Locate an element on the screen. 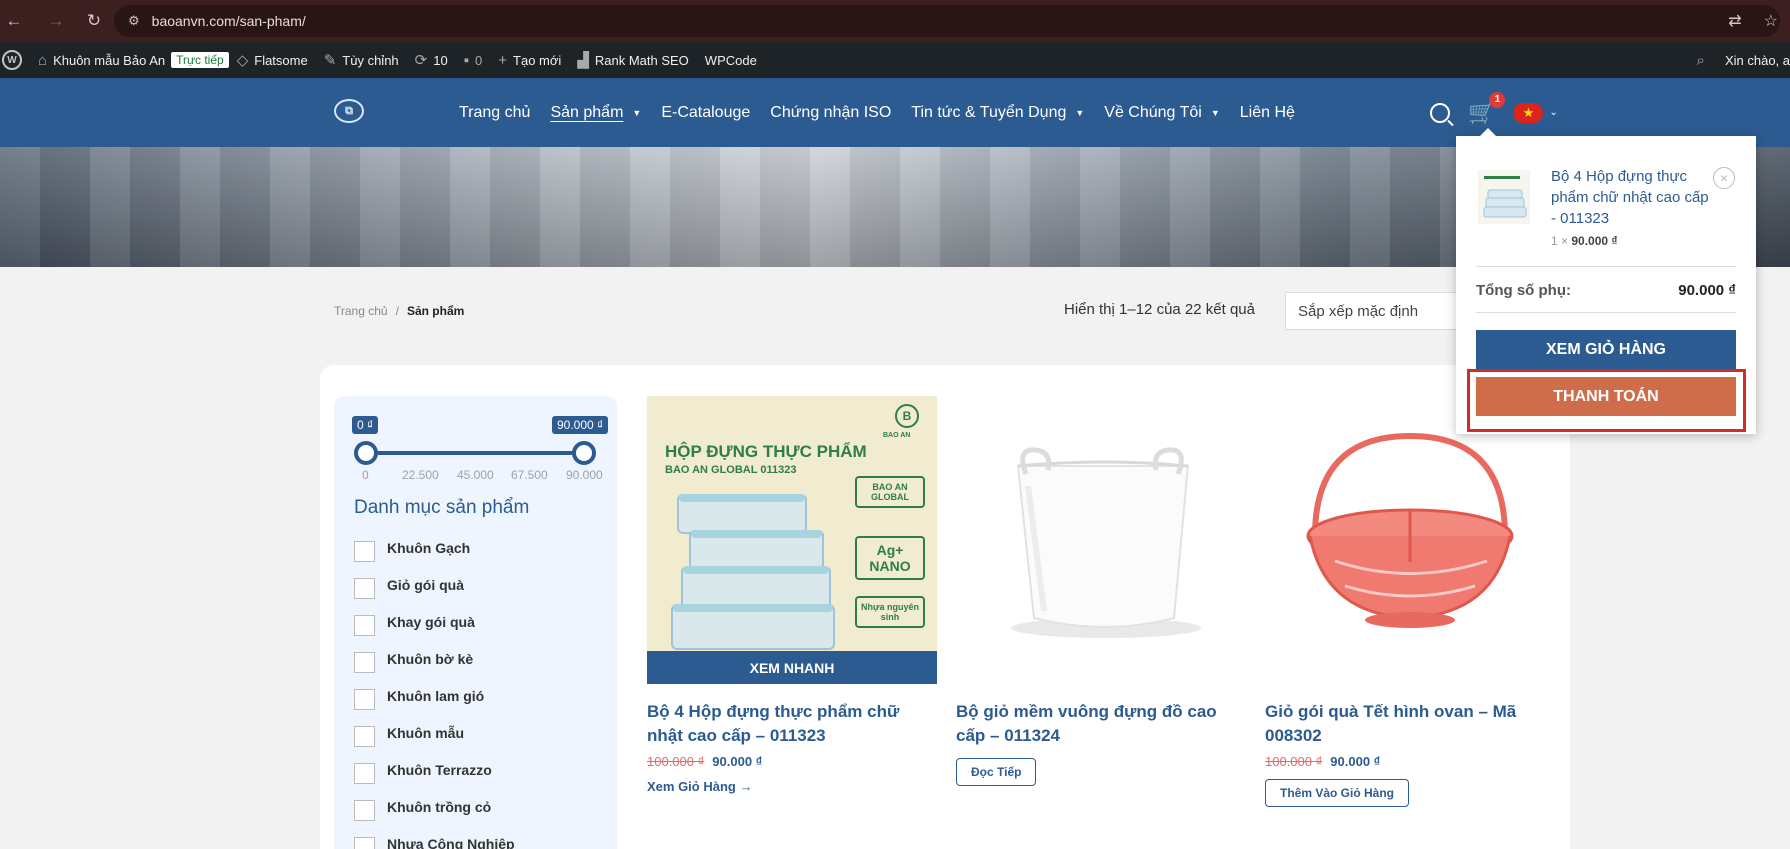 This screenshot has height=849, width=1790. view-cart-link: Xem Giỏ Hàng → is located at coordinates (792, 786).